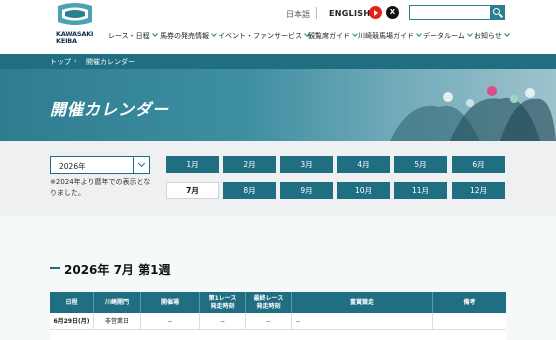 The width and height of the screenshot is (556, 340). I want to click on nav-item-news: お知らせ, so click(492, 36).